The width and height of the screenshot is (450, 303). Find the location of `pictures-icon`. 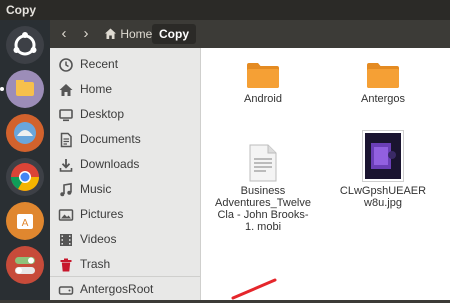

pictures-icon is located at coordinates (66, 215).